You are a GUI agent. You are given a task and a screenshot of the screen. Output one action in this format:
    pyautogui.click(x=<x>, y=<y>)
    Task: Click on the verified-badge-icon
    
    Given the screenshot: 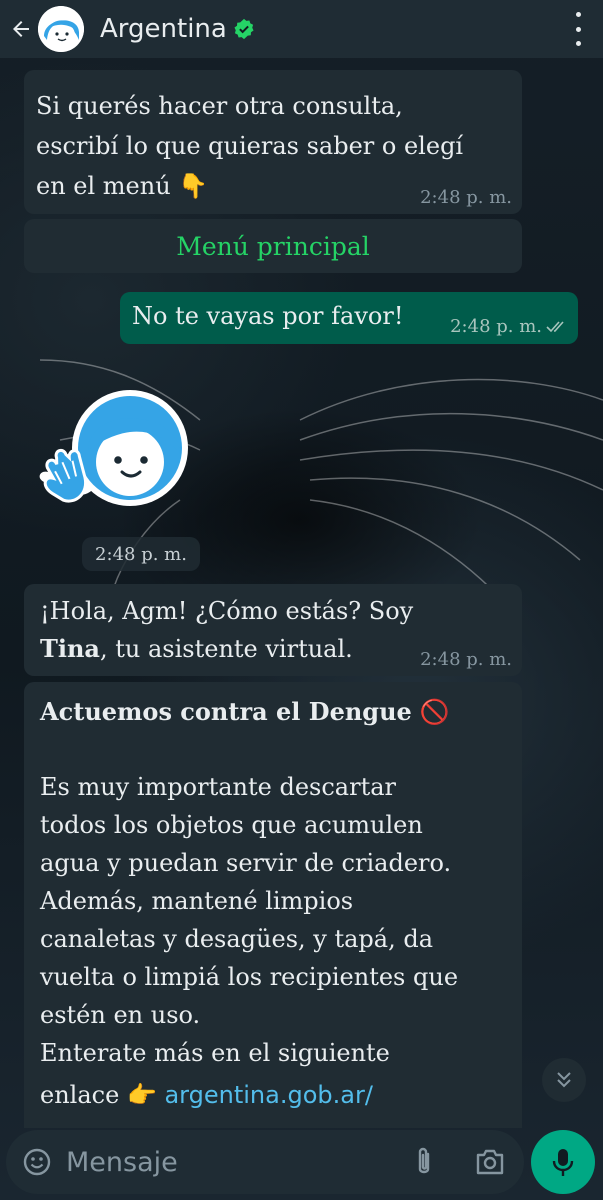 What is the action you would take?
    pyautogui.click(x=244, y=29)
    